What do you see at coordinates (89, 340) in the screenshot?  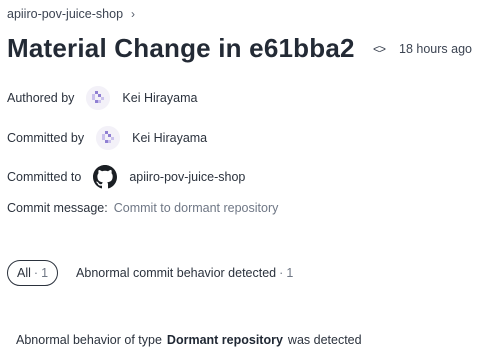 I see `detail-prefix: Abnormal behavior of type` at bounding box center [89, 340].